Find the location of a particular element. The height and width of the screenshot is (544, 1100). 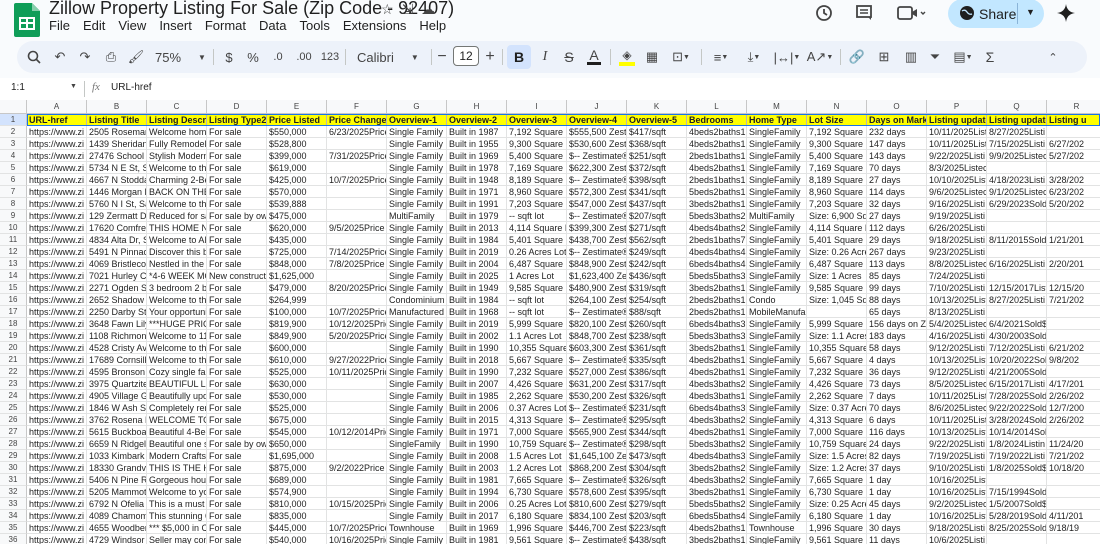

data-cell: $525,000 is located at coordinates (297, 372).